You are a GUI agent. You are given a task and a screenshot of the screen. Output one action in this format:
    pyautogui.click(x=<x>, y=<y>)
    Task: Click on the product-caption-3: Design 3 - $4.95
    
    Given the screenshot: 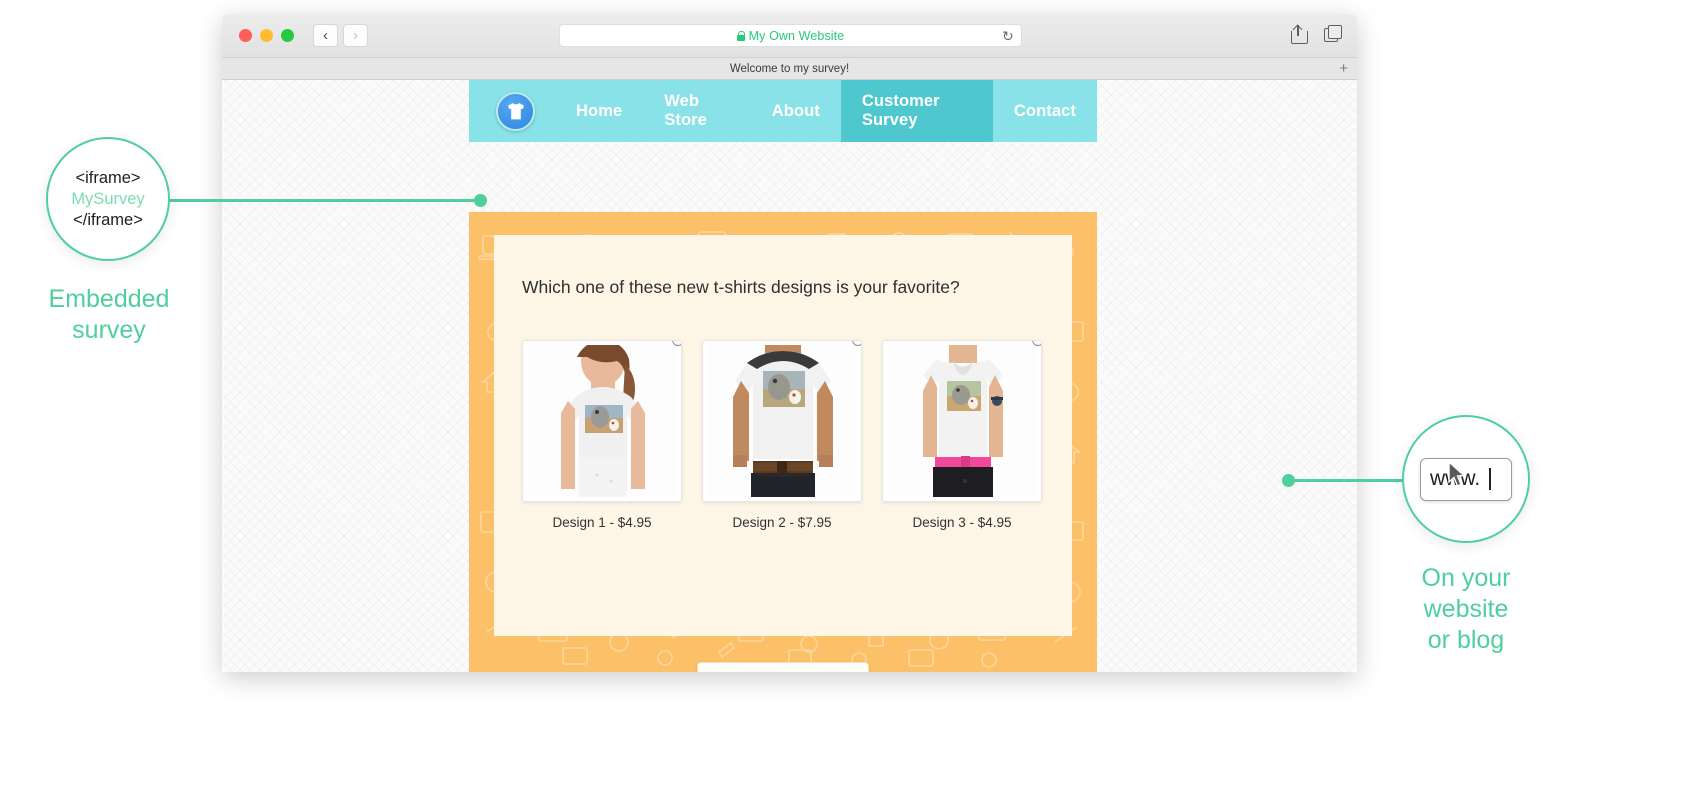 What is the action you would take?
    pyautogui.click(x=962, y=522)
    